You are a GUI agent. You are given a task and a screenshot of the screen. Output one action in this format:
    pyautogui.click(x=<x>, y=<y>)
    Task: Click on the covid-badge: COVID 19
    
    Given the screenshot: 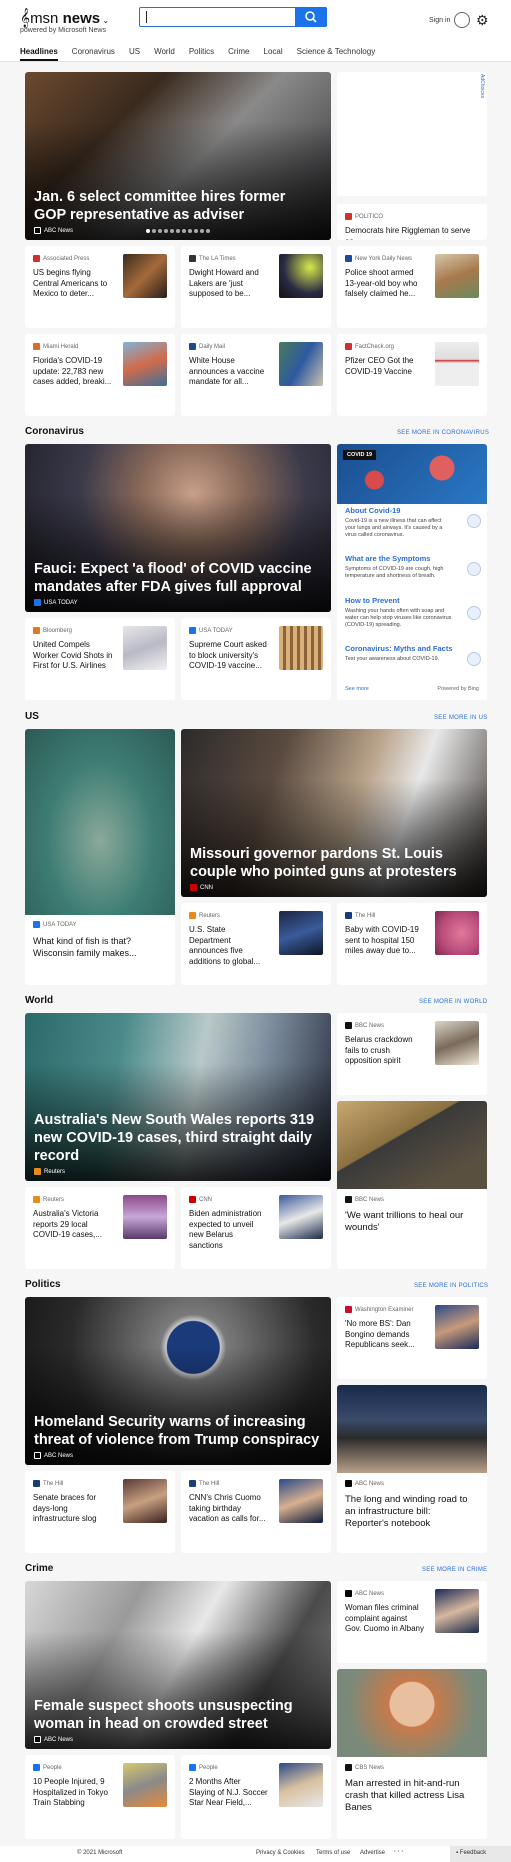 What is the action you would take?
    pyautogui.click(x=360, y=455)
    